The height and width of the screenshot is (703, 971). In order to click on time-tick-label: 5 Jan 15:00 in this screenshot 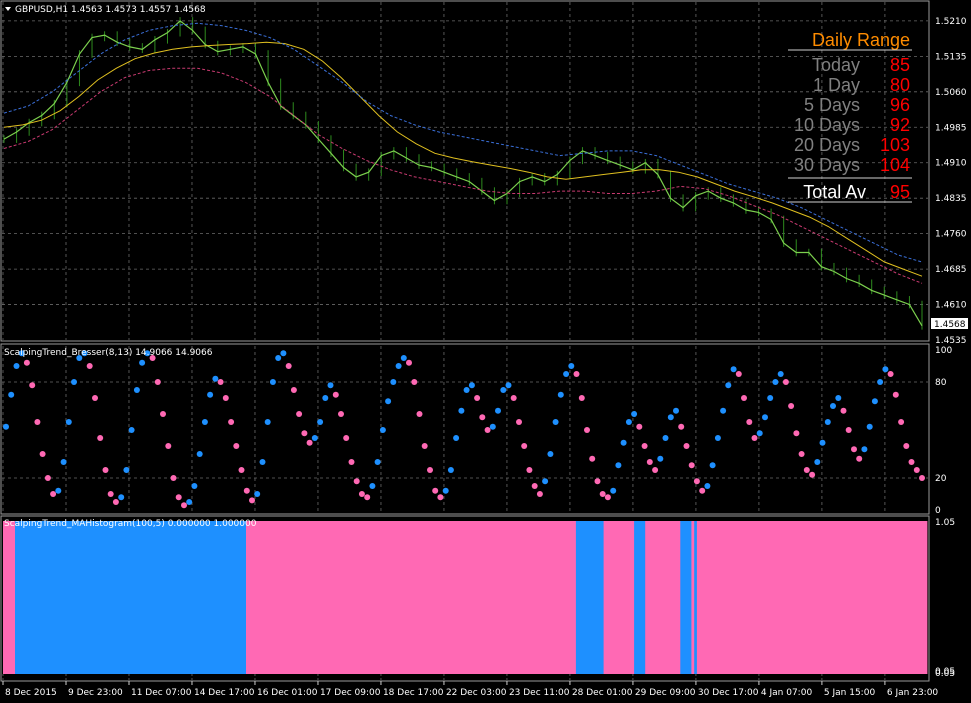, I will do `click(850, 693)`.